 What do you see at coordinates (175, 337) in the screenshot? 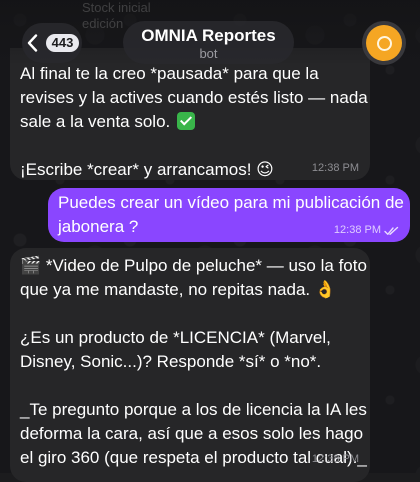
I see `message-text-line: ¿Es un producto de *LICENCIA* (Marvel,` at bounding box center [175, 337].